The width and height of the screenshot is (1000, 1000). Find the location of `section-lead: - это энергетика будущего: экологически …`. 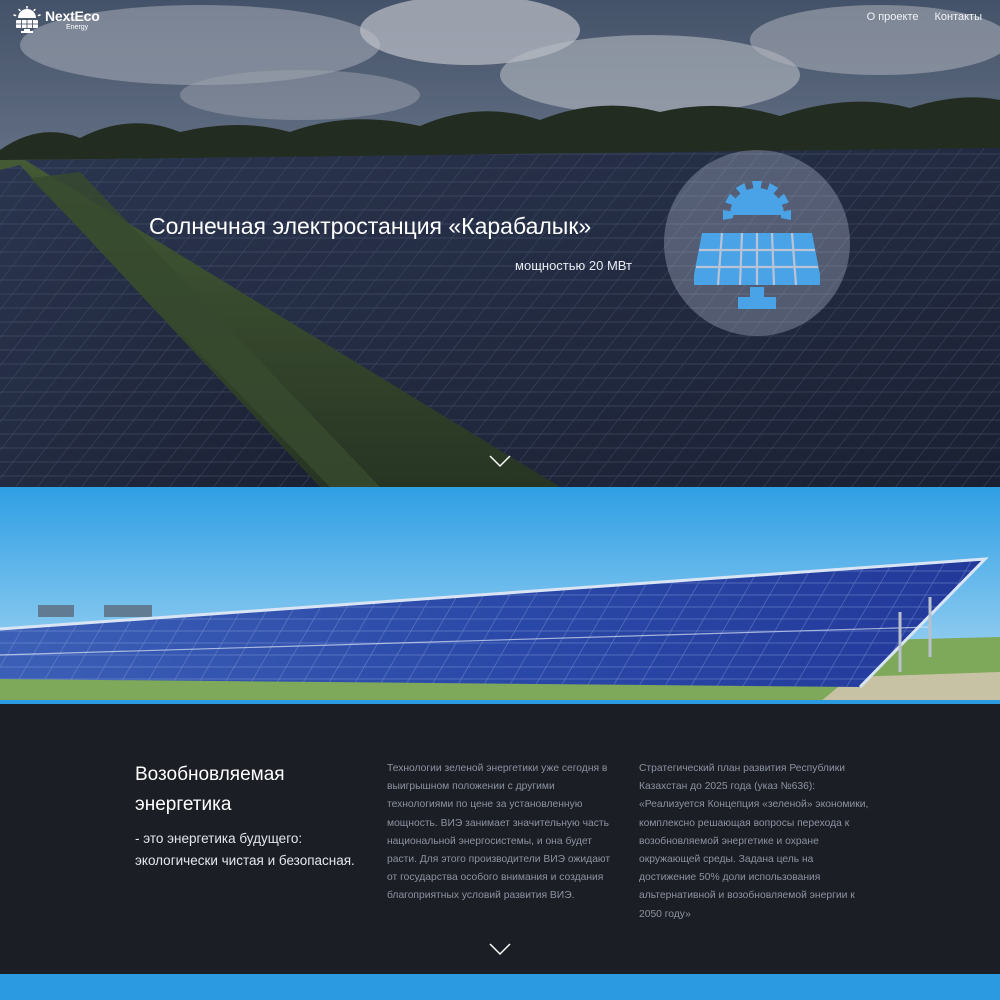

section-lead: - это энергетика будущего: экологически … is located at coordinates (245, 849).